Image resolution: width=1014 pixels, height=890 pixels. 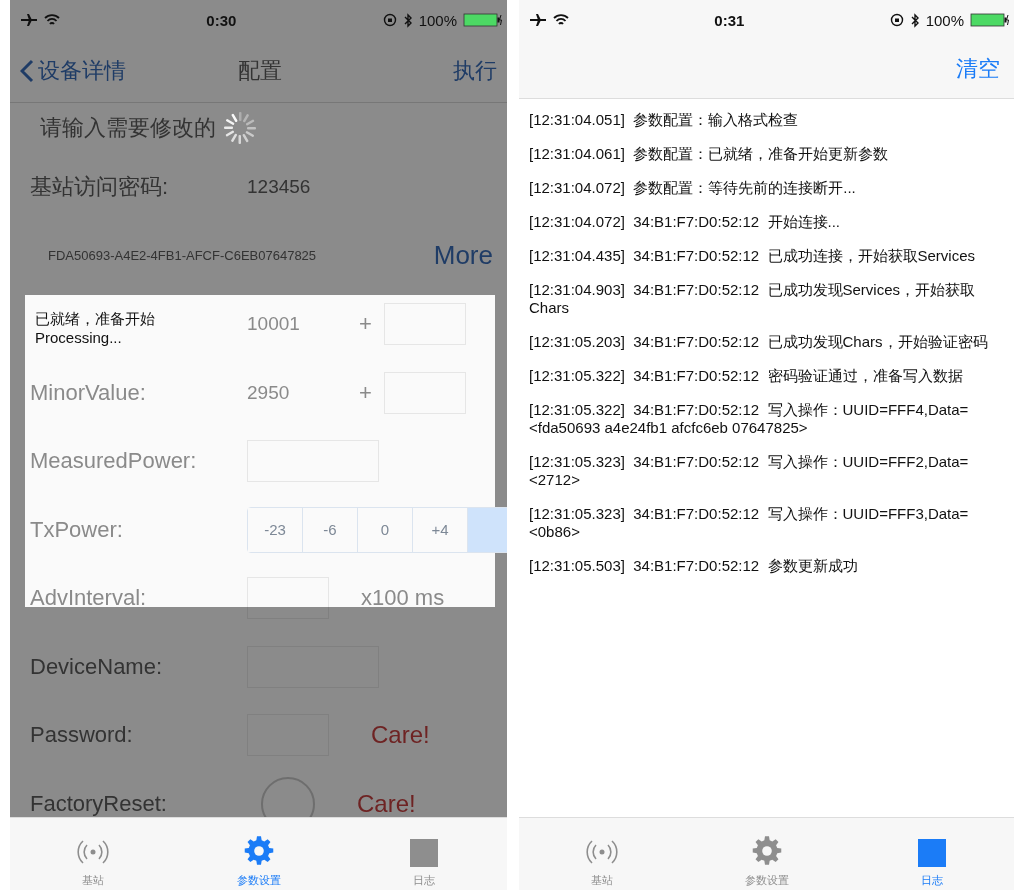 I want to click on log-entry: [12:31:04.051] 参数配置：输入格式检查, so click(x=664, y=120).